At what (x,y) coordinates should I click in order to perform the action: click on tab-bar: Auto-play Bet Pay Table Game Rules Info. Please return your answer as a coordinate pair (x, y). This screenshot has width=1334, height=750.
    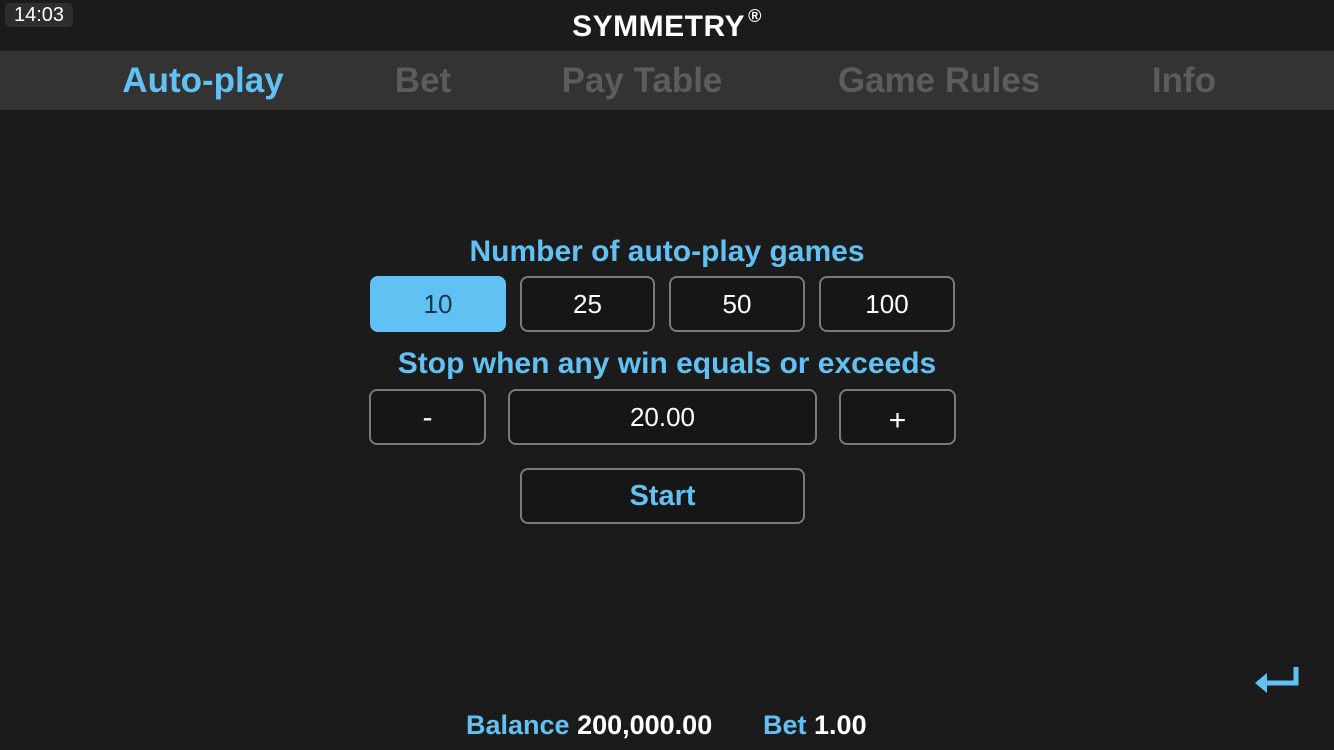
    Looking at the image, I should click on (667, 80).